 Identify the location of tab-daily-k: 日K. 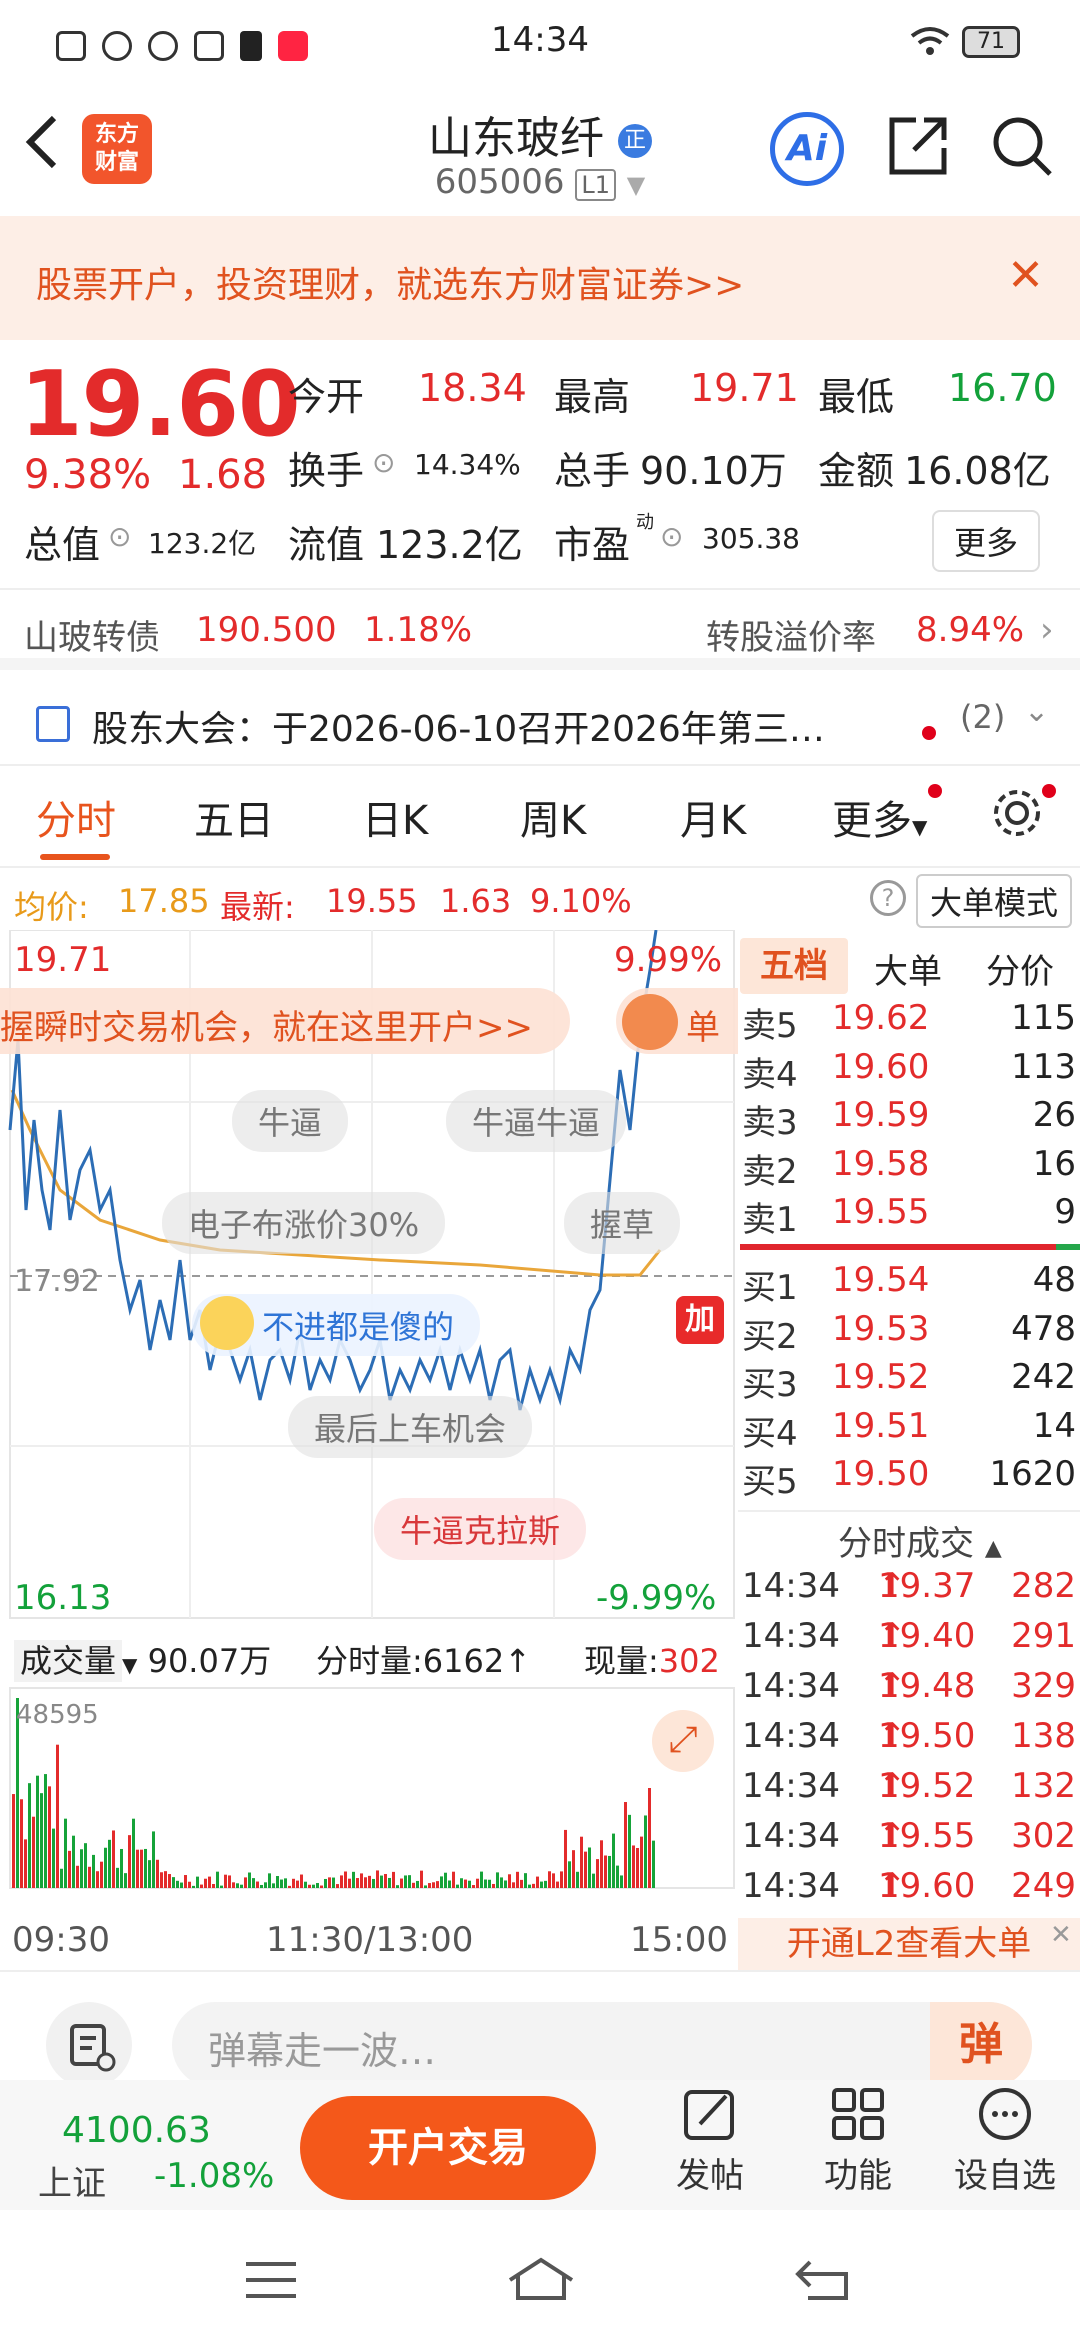
(395, 817).